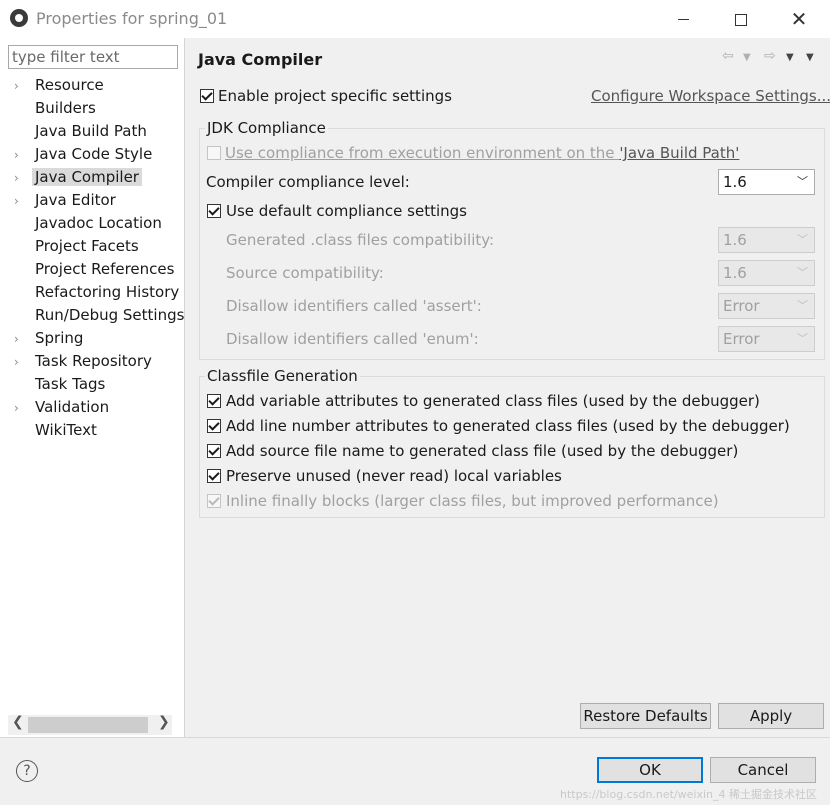 The width and height of the screenshot is (830, 805). What do you see at coordinates (735, 273) in the screenshot?
I see `source-compat-value: 1.6` at bounding box center [735, 273].